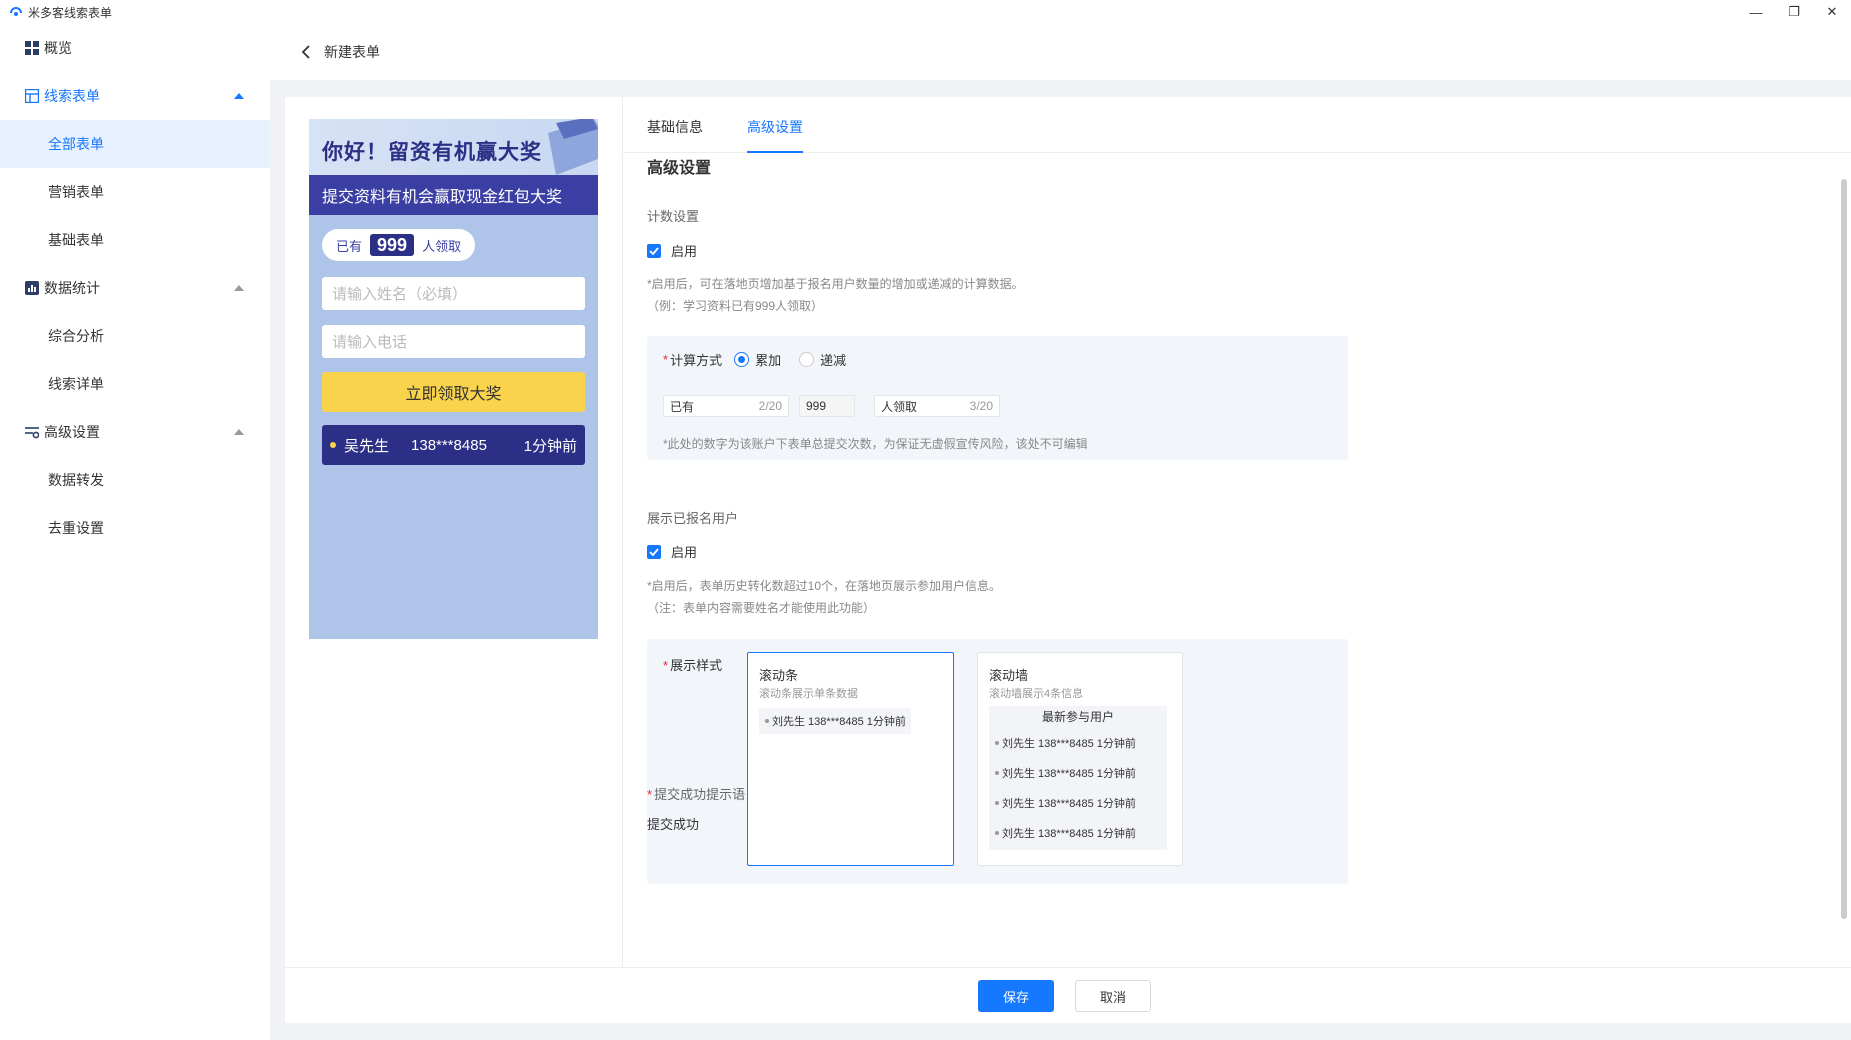  I want to click on preview-counter: 已有 999 人领取, so click(399, 245).